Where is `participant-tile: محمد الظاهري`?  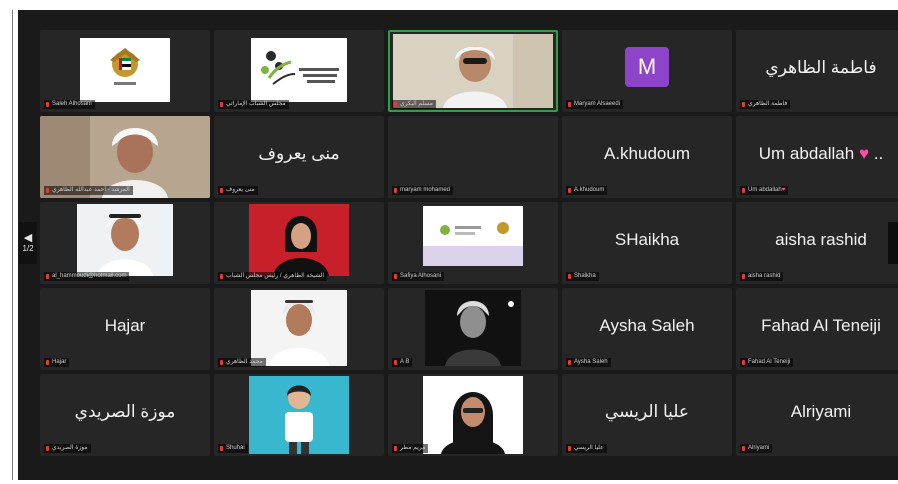 participant-tile: محمد الظاهري is located at coordinates (299, 329).